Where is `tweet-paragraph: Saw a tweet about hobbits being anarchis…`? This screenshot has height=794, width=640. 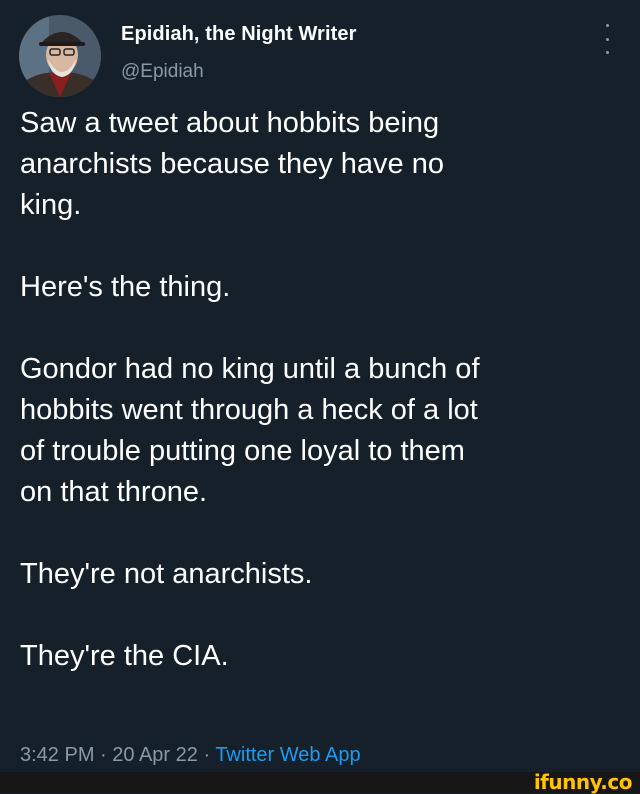 tweet-paragraph: Saw a tweet about hobbits being anarchis… is located at coordinates (232, 164).